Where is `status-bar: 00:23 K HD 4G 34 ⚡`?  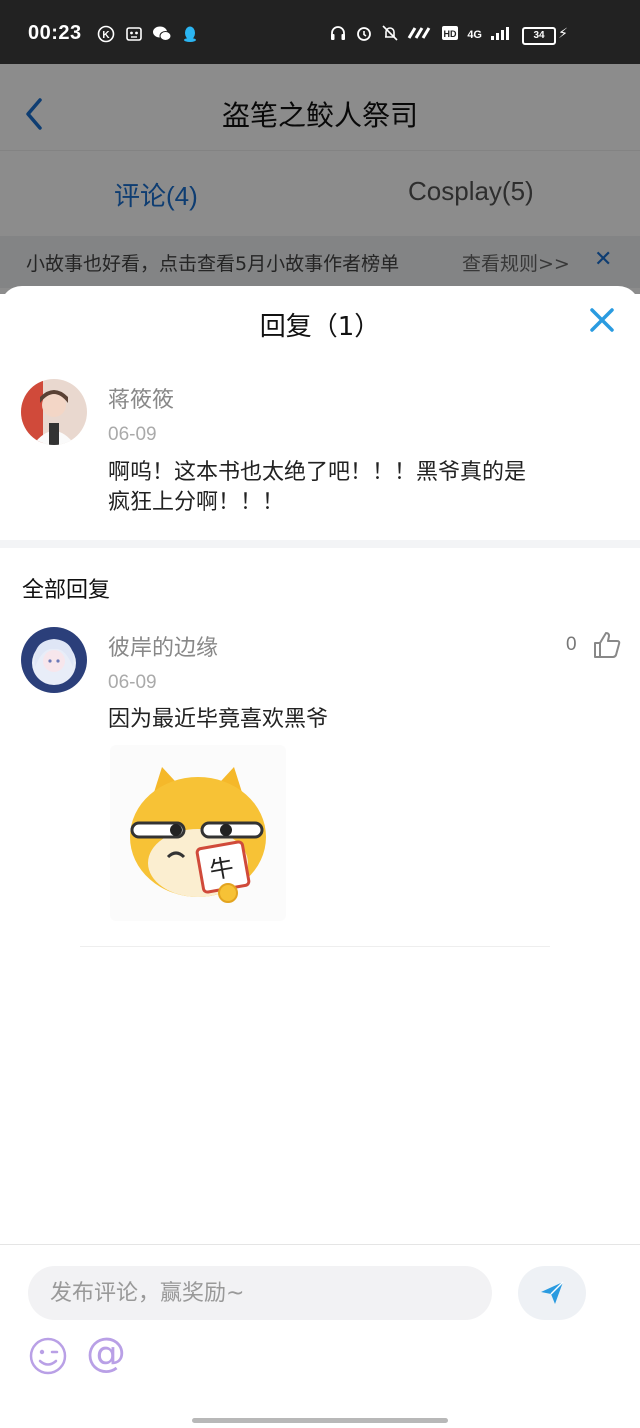 status-bar: 00:23 K HD 4G 34 ⚡ is located at coordinates (320, 32).